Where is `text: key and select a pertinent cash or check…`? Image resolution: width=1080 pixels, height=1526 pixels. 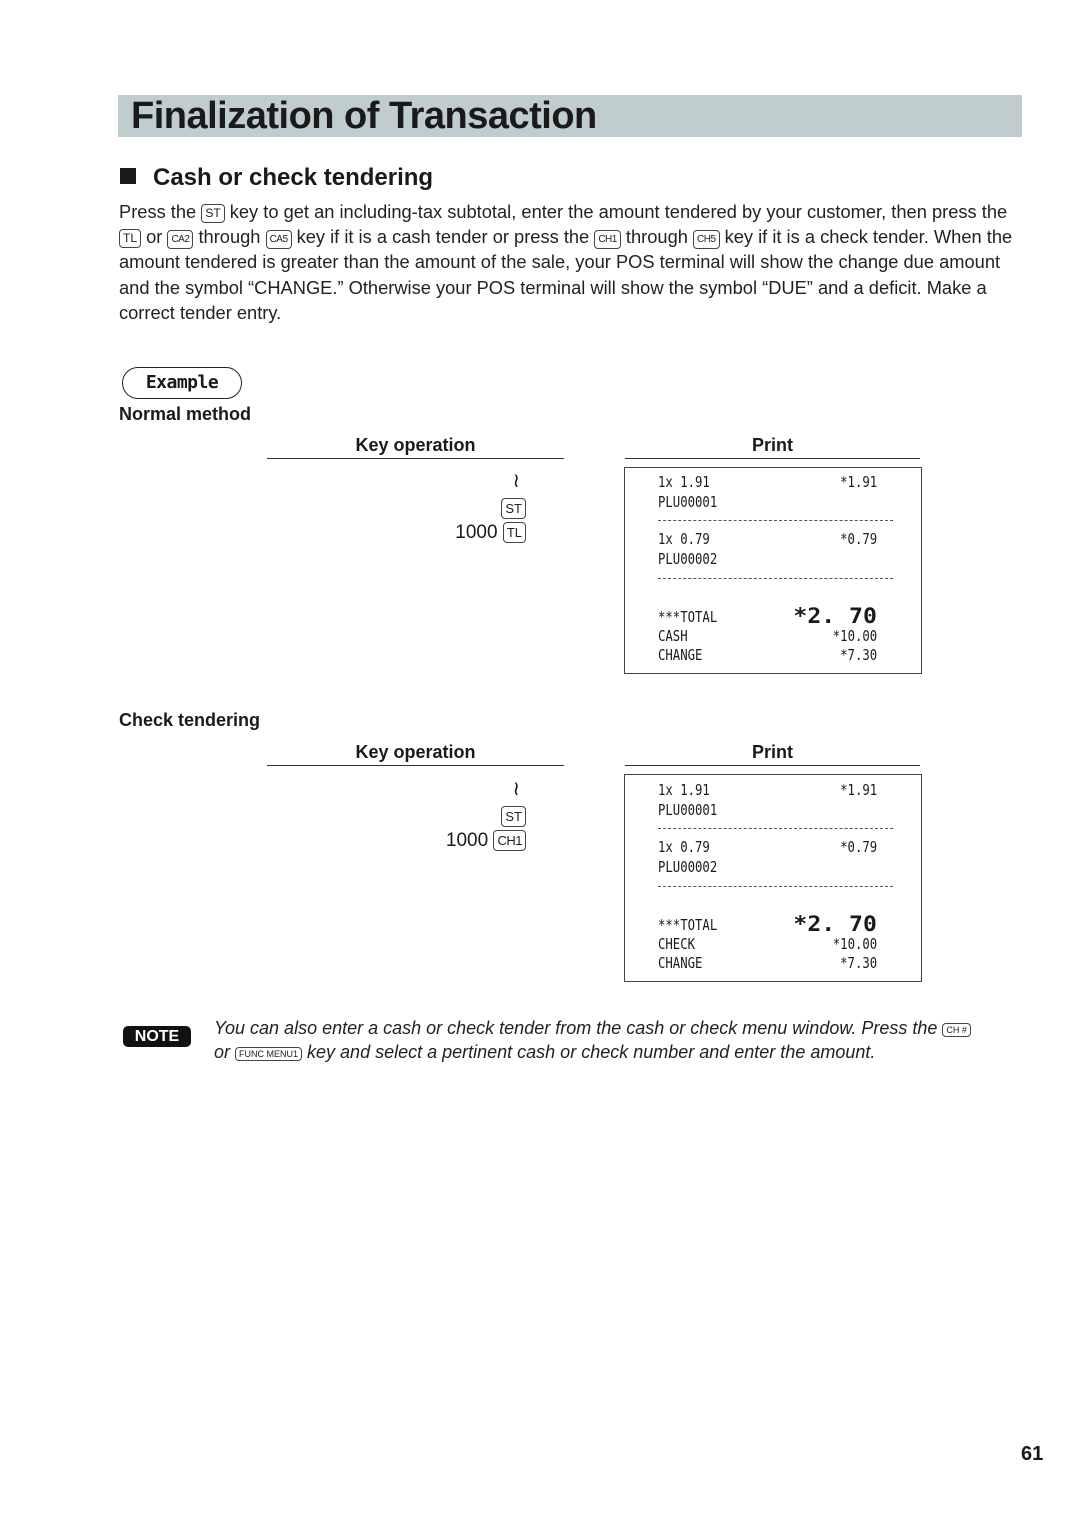
text: key and select a pertinent cash or check… is located at coordinates (589, 1052).